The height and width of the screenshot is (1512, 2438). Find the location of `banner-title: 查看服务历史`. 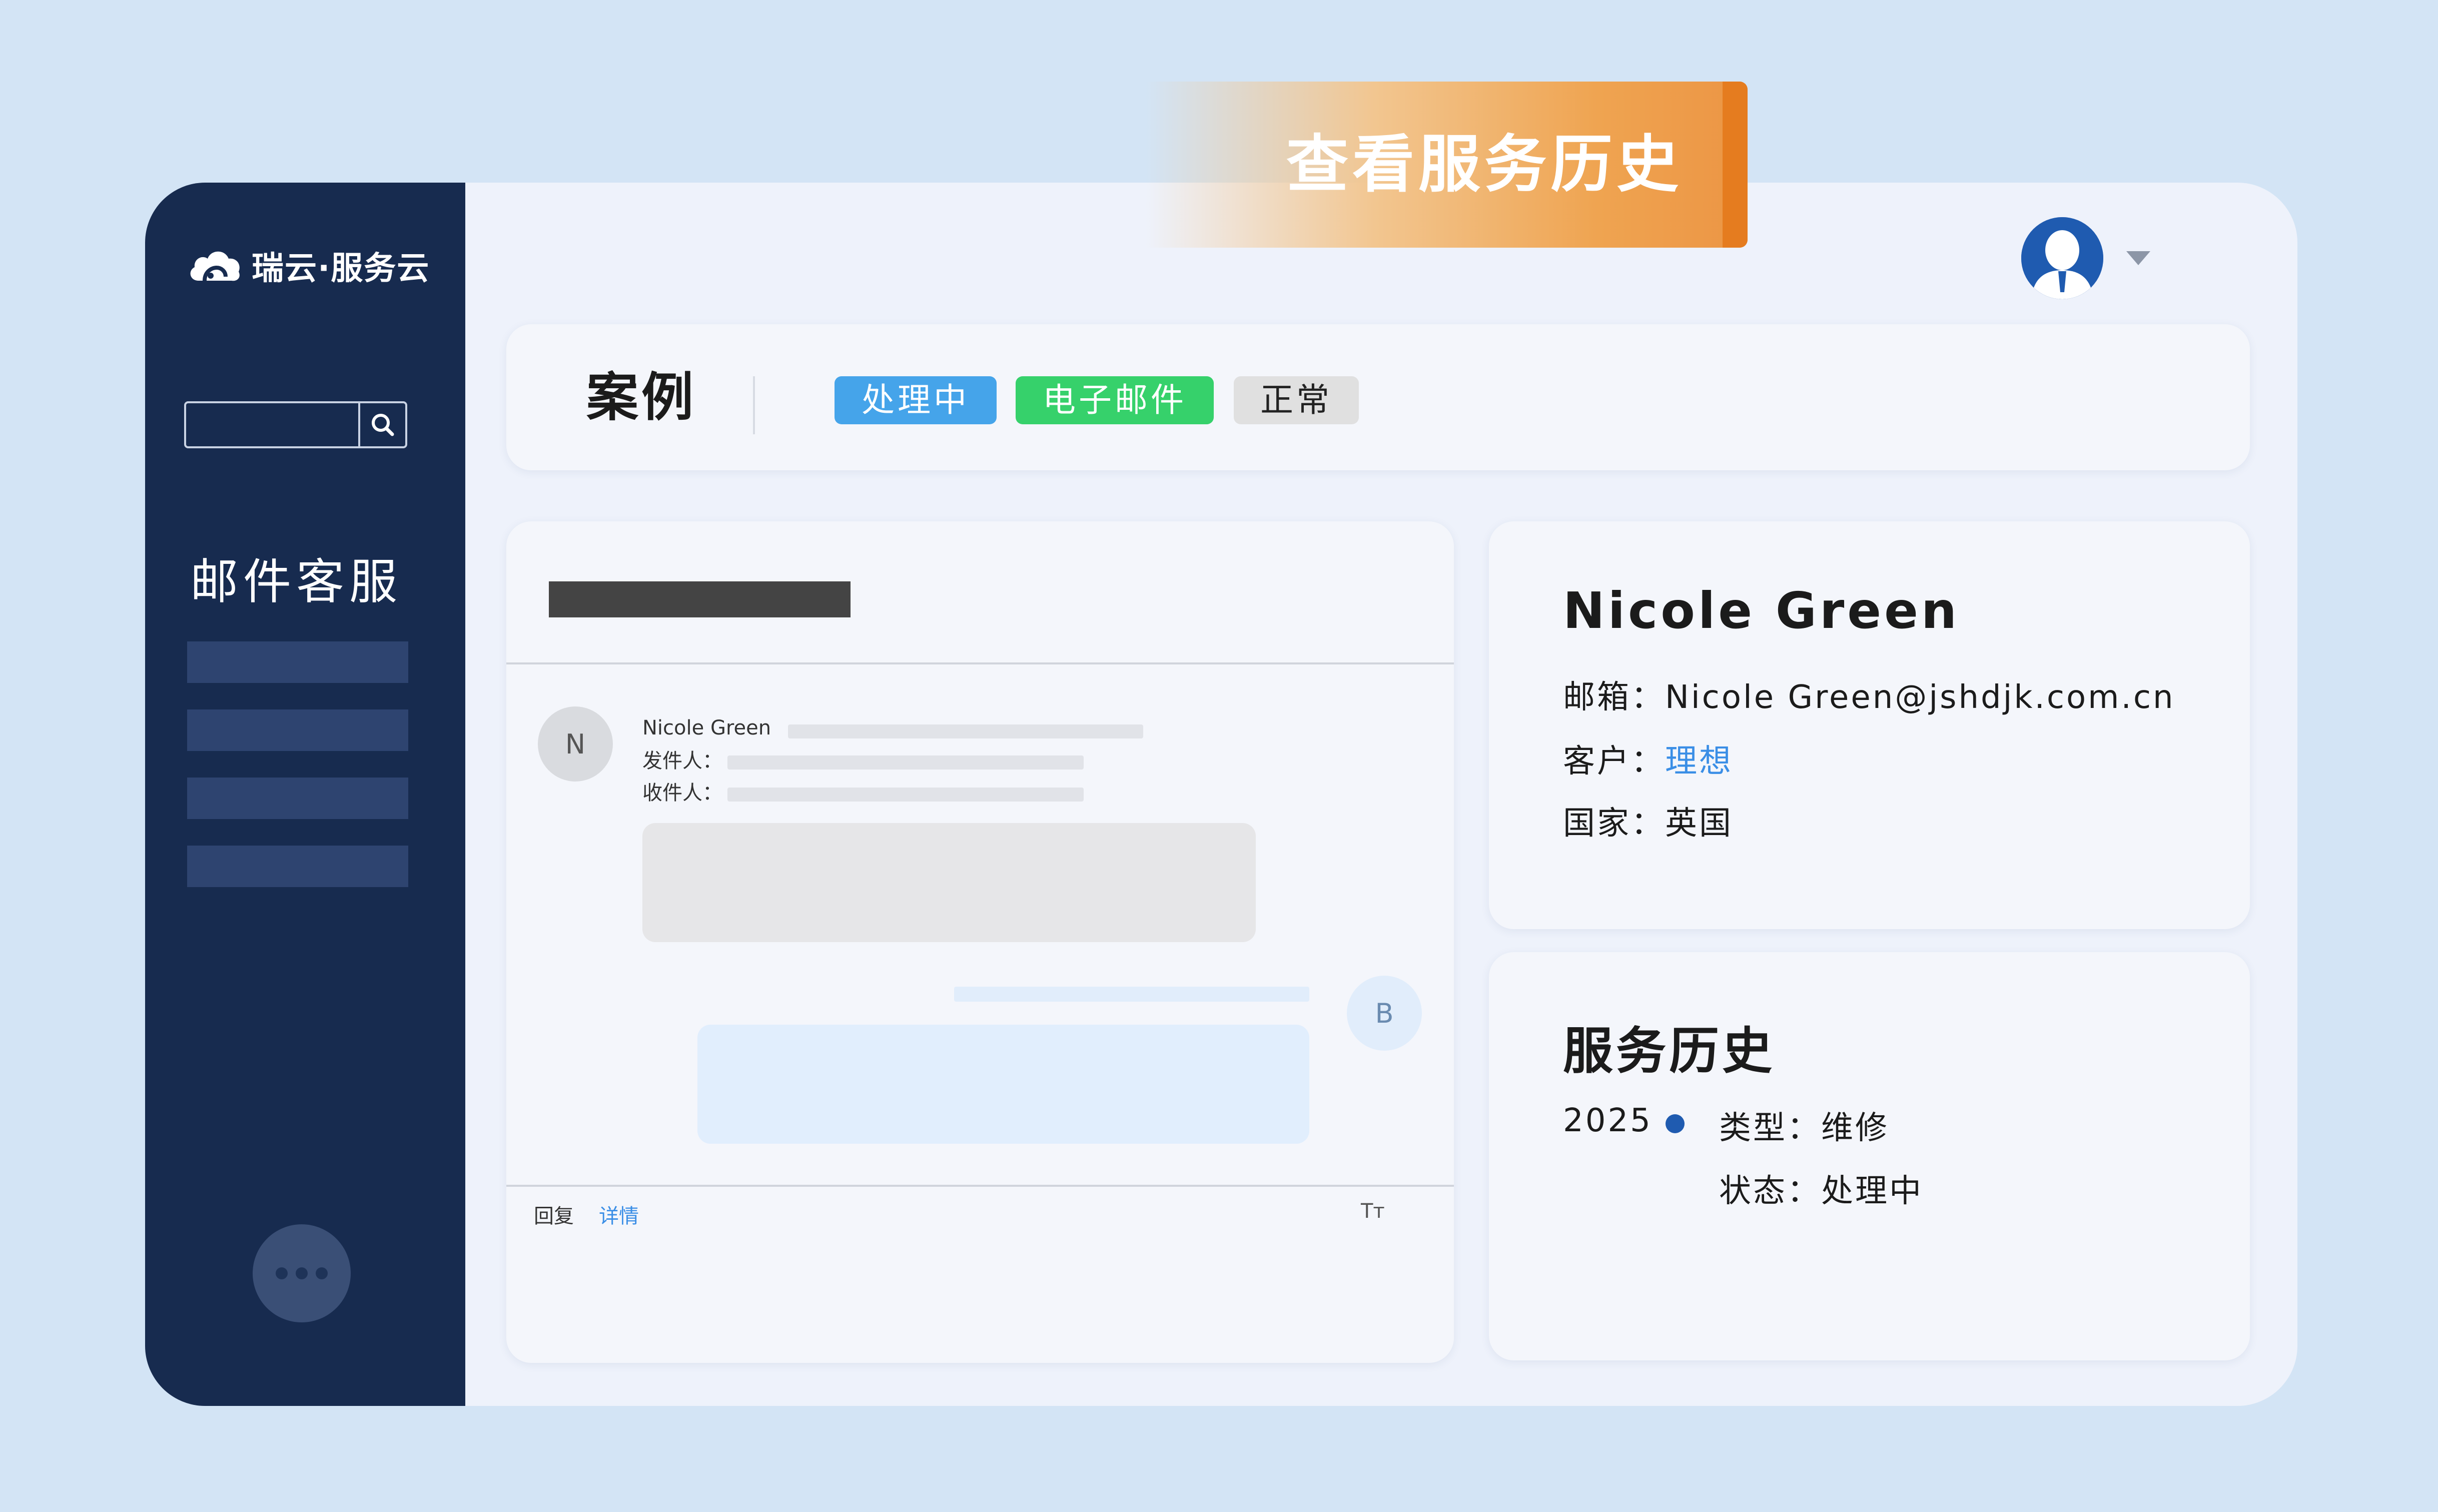

banner-title: 查看服务历史 is located at coordinates (1484, 165).